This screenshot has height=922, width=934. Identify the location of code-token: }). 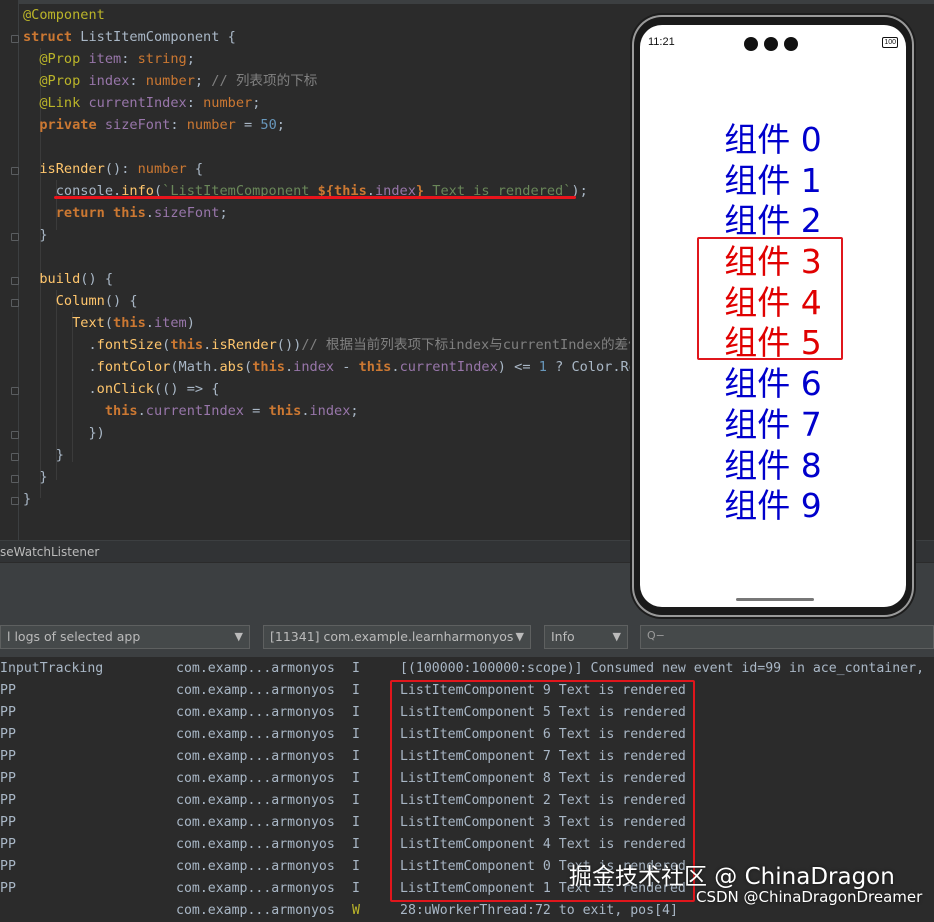
(64, 433).